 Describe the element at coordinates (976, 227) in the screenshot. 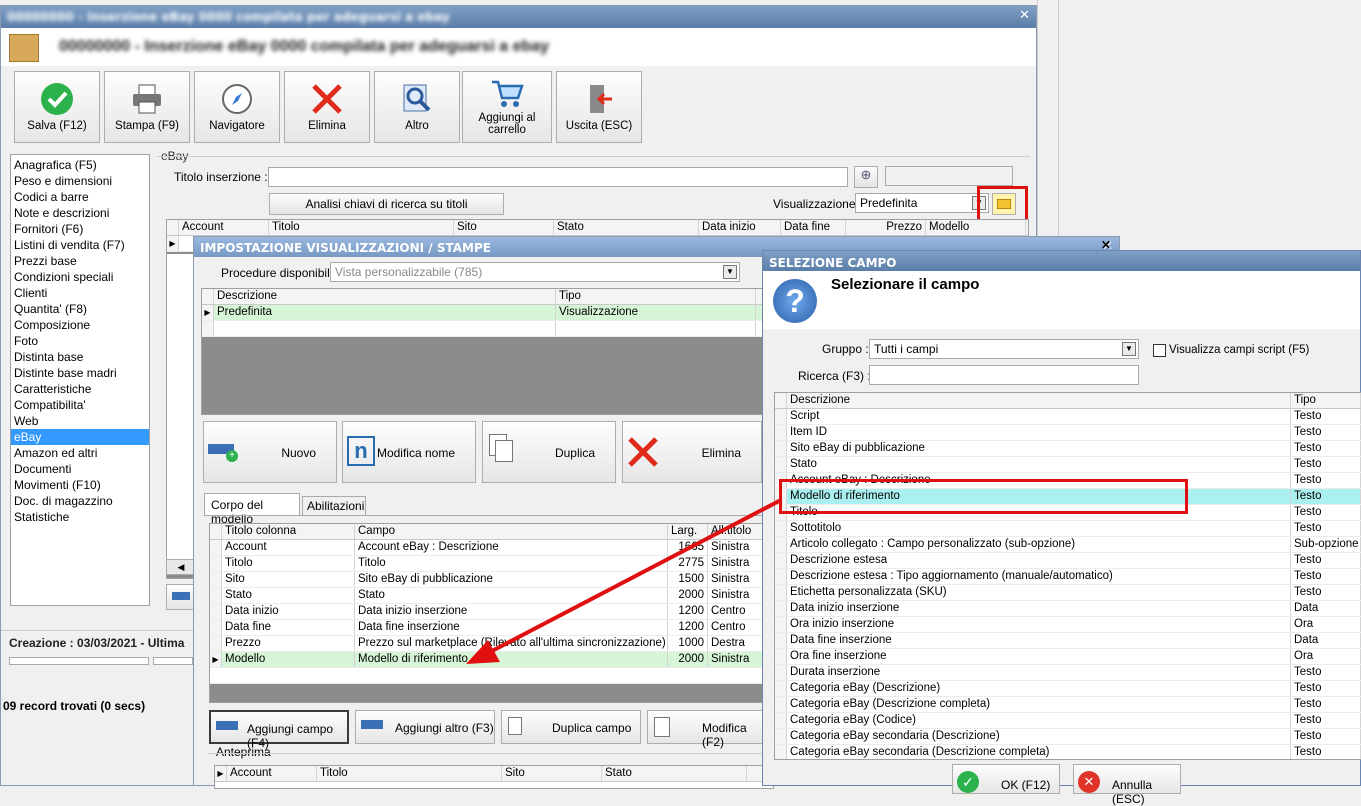

I see `col-modello: Modello` at that location.